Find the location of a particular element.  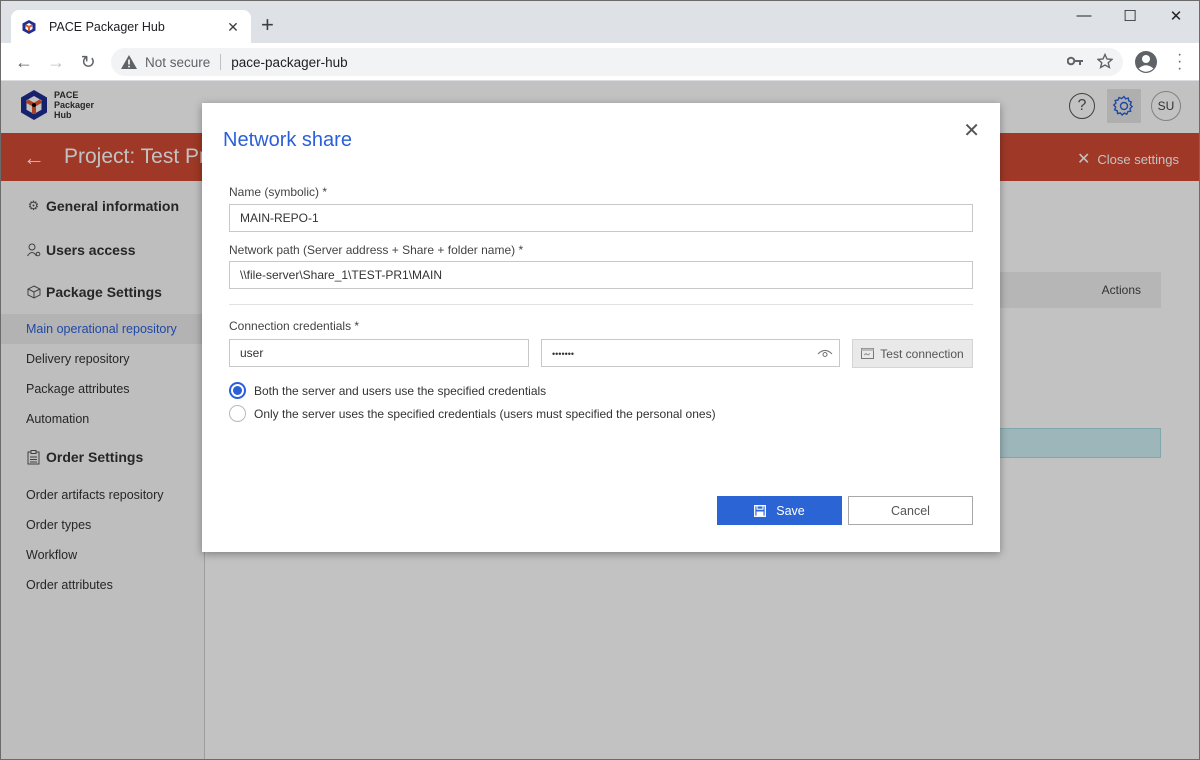

dialog-close-icon: ✕ is located at coordinates (971, 131).